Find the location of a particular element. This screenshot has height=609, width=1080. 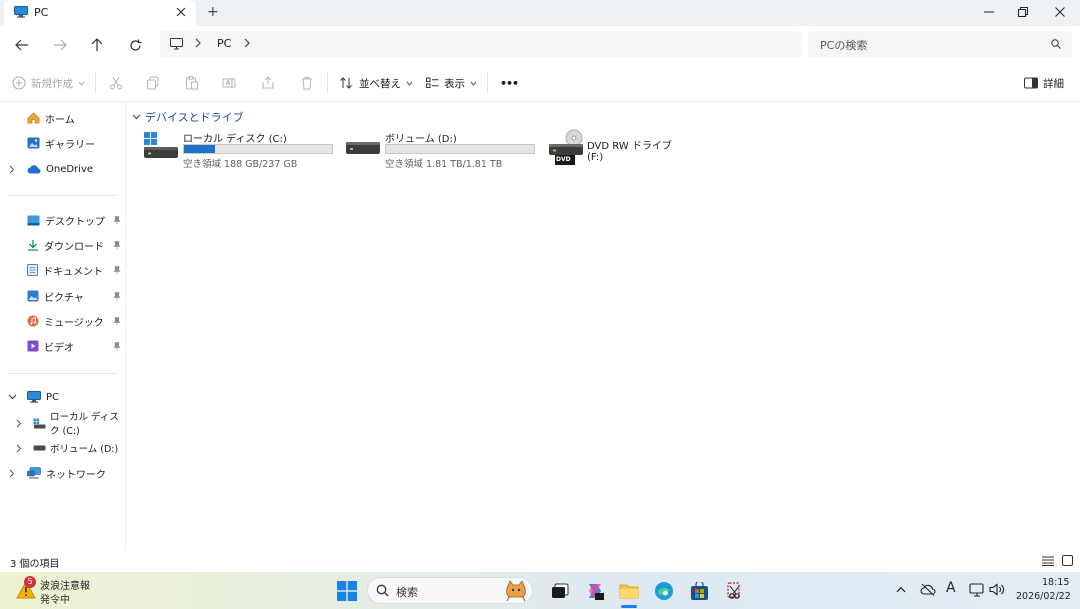

nav-pc: PC is located at coordinates (43, 397).